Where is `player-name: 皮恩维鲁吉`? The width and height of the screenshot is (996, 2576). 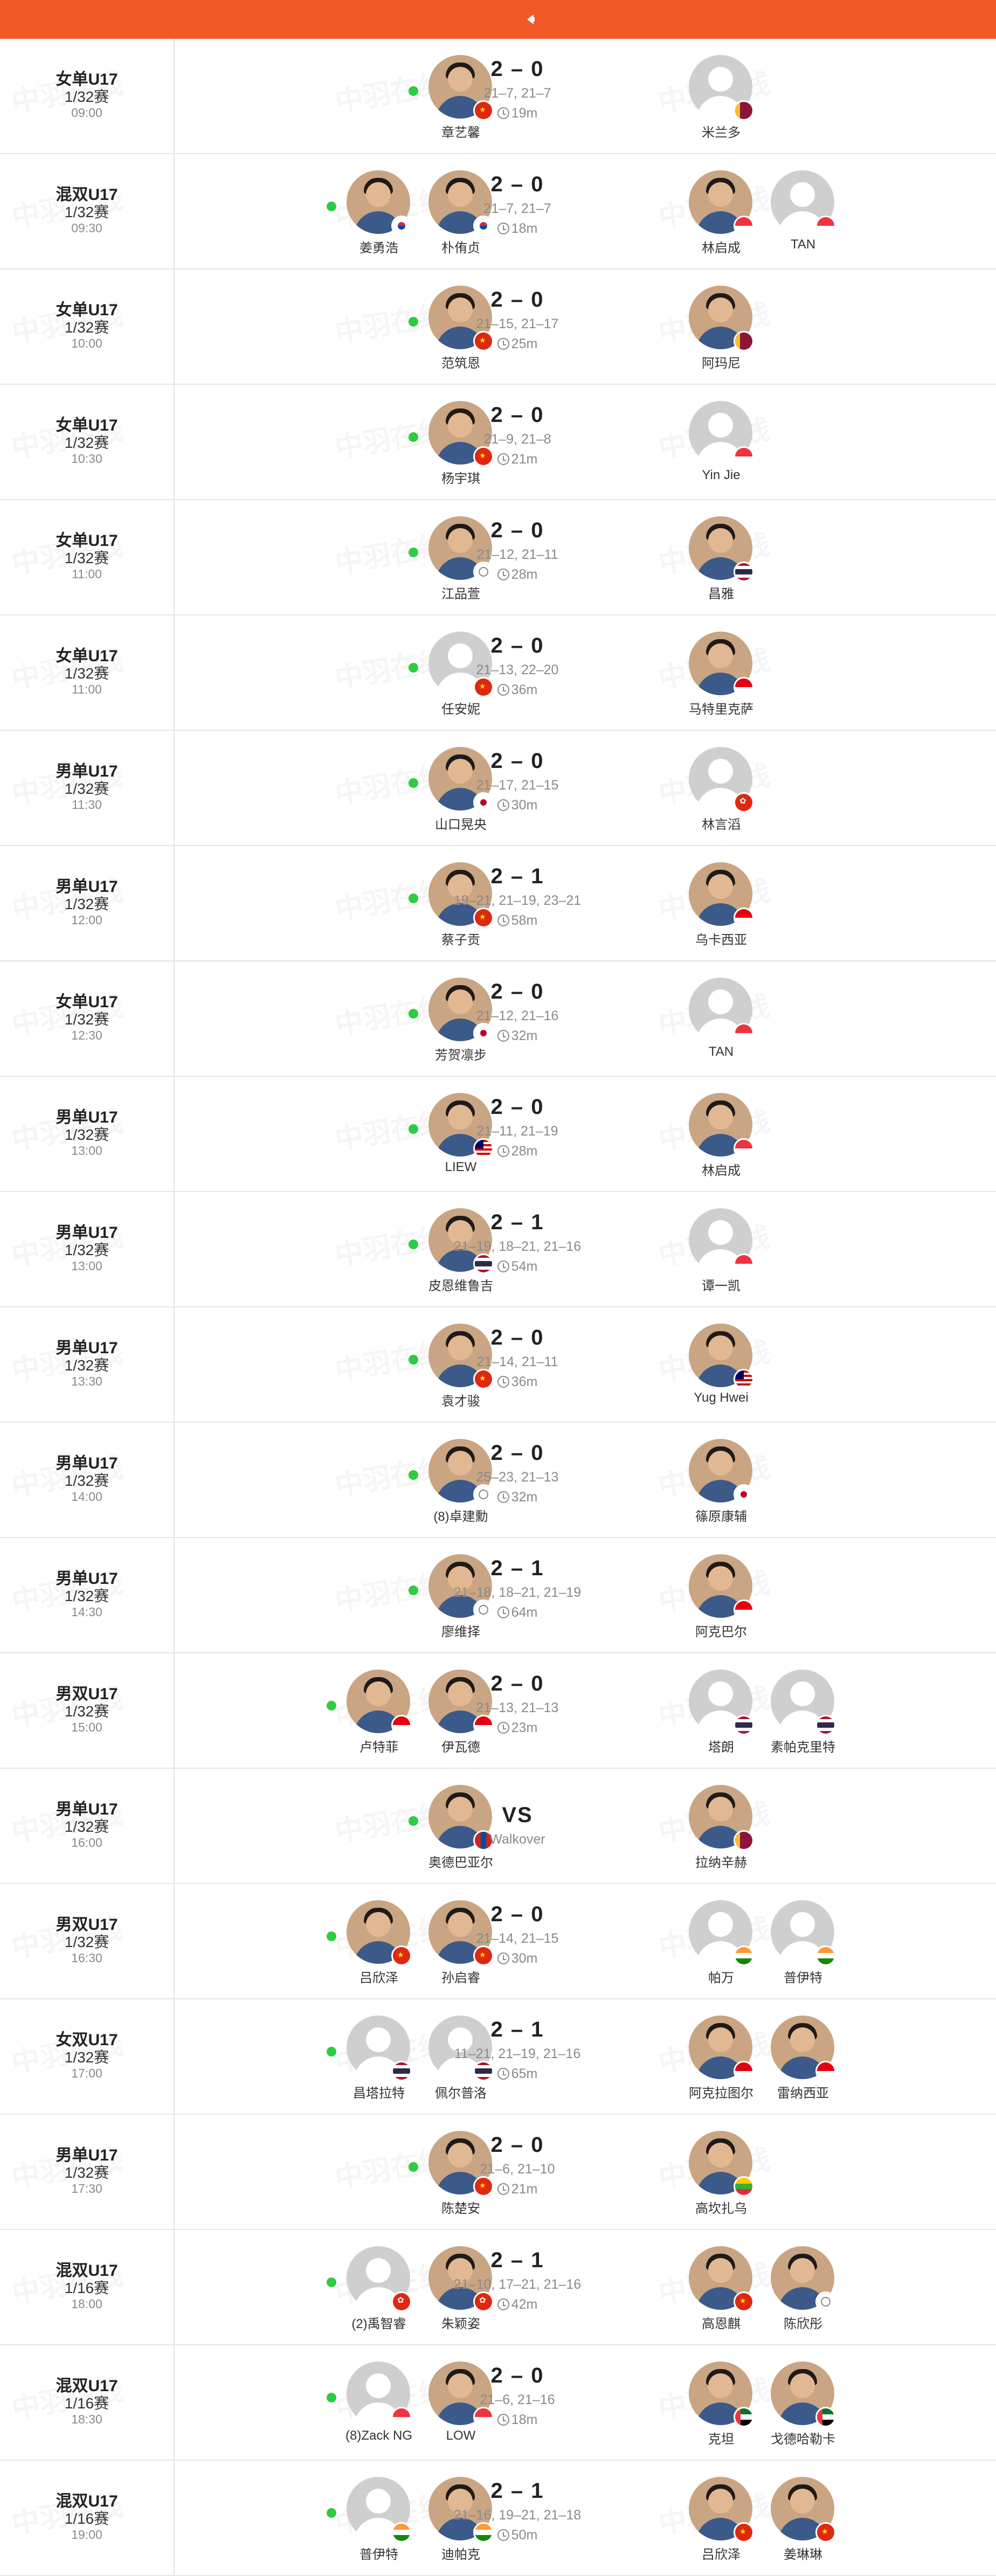
player-name: 皮恩维鲁吉 is located at coordinates (460, 1286).